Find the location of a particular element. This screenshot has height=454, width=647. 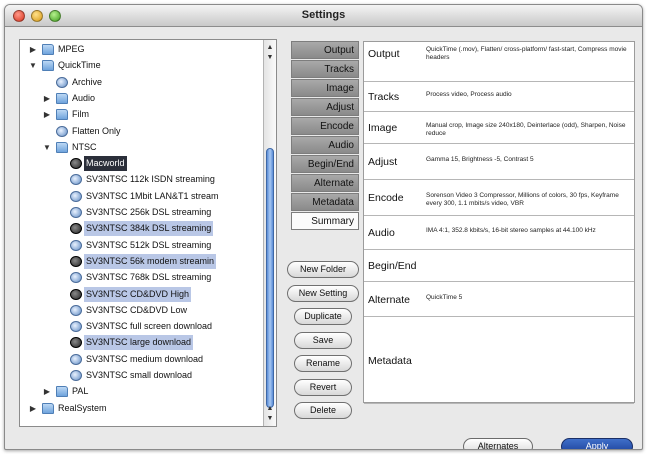

tree-setting-row: SV3NTSC CD&DVD Low is located at coordinates (141, 310).